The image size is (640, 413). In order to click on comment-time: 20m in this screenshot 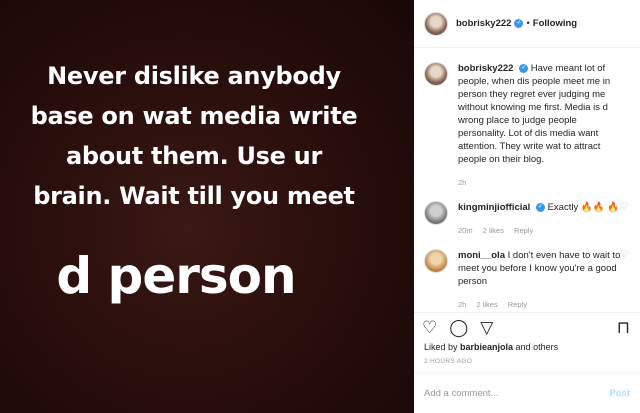, I will do `click(465, 230)`.